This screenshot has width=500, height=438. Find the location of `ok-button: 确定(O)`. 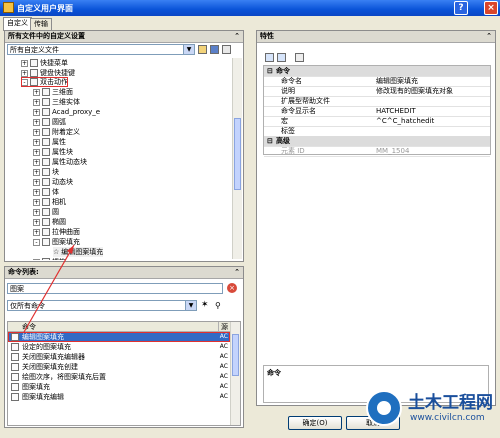

ok-button: 确定(O) is located at coordinates (315, 423).